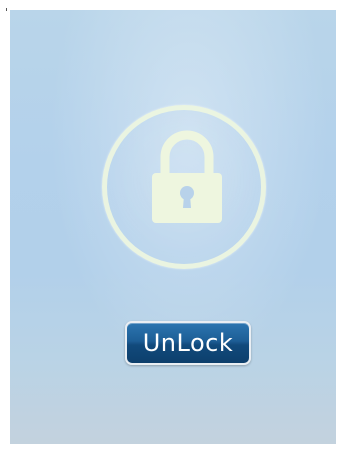 This screenshot has height=455, width=338. Describe the element at coordinates (188, 343) in the screenshot. I see `unlock-button: UnLock` at that location.